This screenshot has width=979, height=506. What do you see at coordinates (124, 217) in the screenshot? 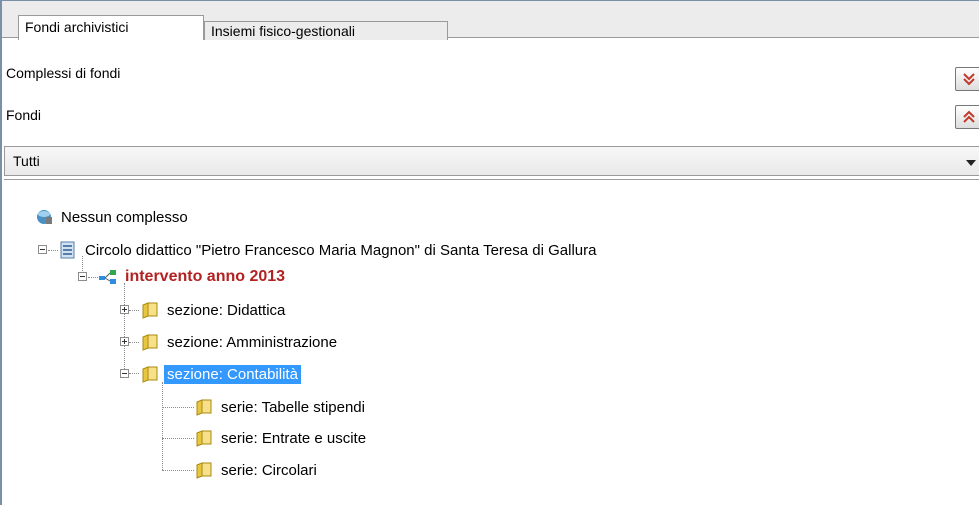
I see `tree-node-label: Nessun complesso` at bounding box center [124, 217].